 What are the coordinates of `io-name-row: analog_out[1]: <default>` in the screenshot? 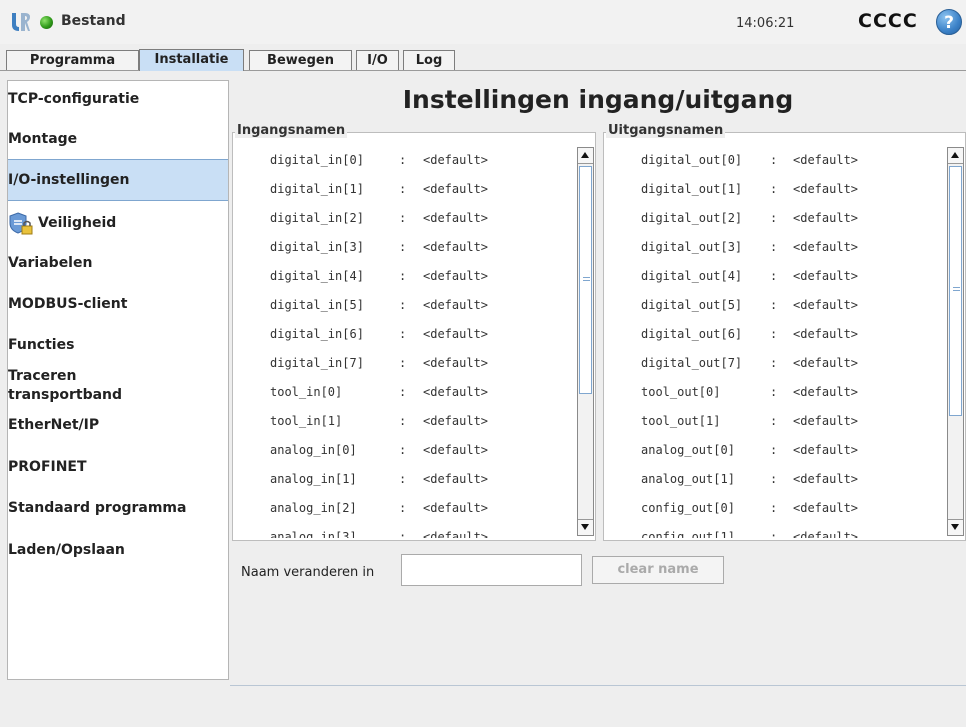 It's located at (774, 480).